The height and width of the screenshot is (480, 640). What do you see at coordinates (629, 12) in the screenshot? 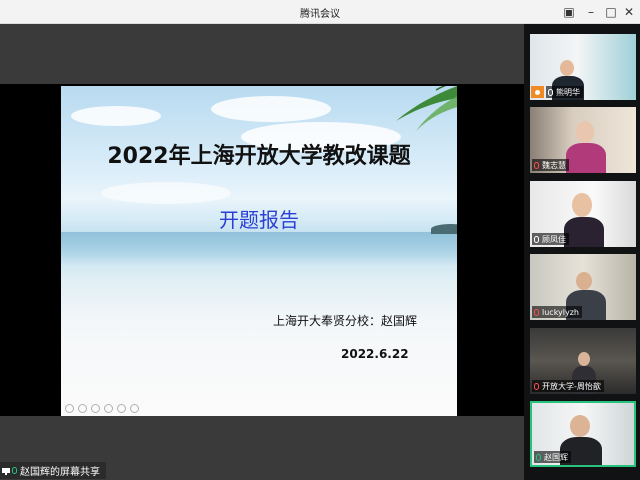
I see `close-button: ✕` at bounding box center [629, 12].